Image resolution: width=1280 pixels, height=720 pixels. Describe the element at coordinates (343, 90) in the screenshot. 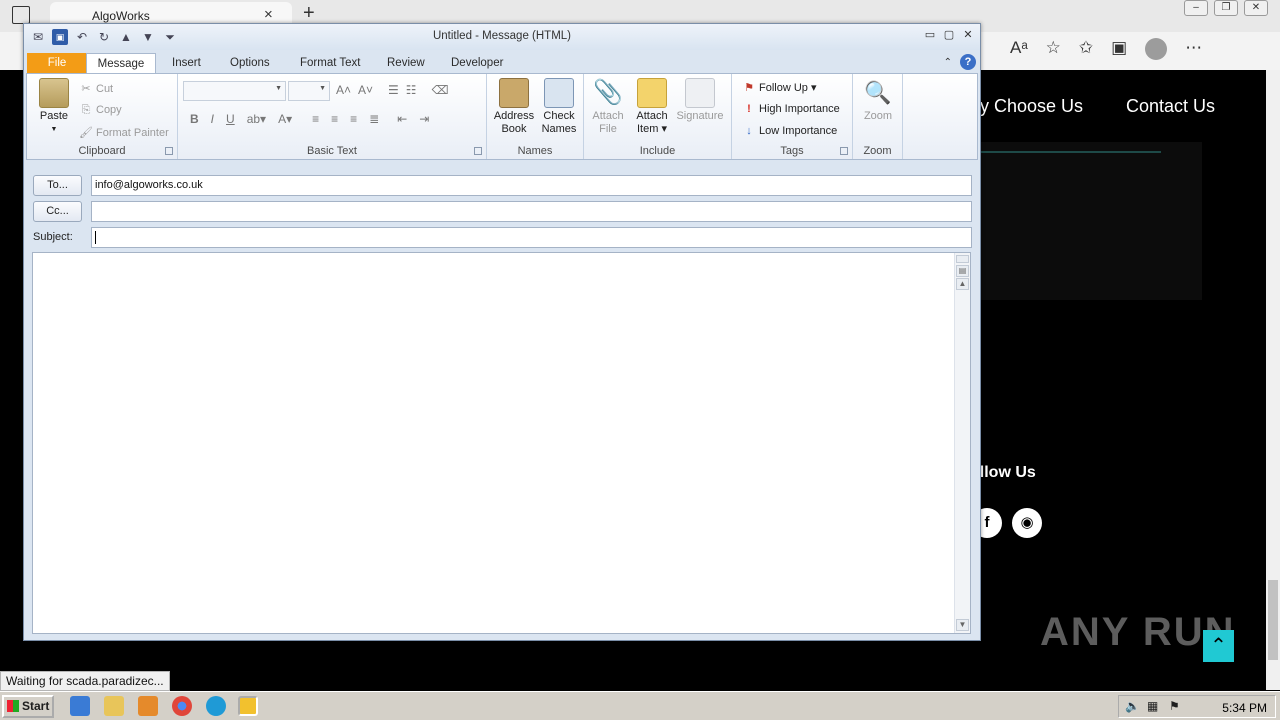

I see `grow-font-icon: A˄` at that location.